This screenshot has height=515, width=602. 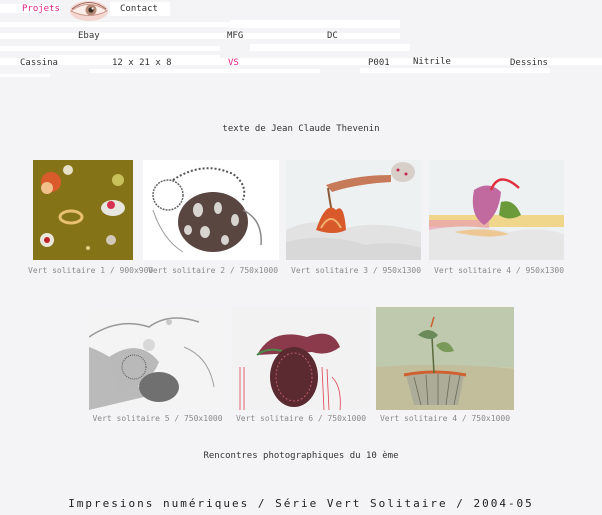 What do you see at coordinates (379, 63) in the screenshot?
I see `nav-p001: P001` at bounding box center [379, 63].